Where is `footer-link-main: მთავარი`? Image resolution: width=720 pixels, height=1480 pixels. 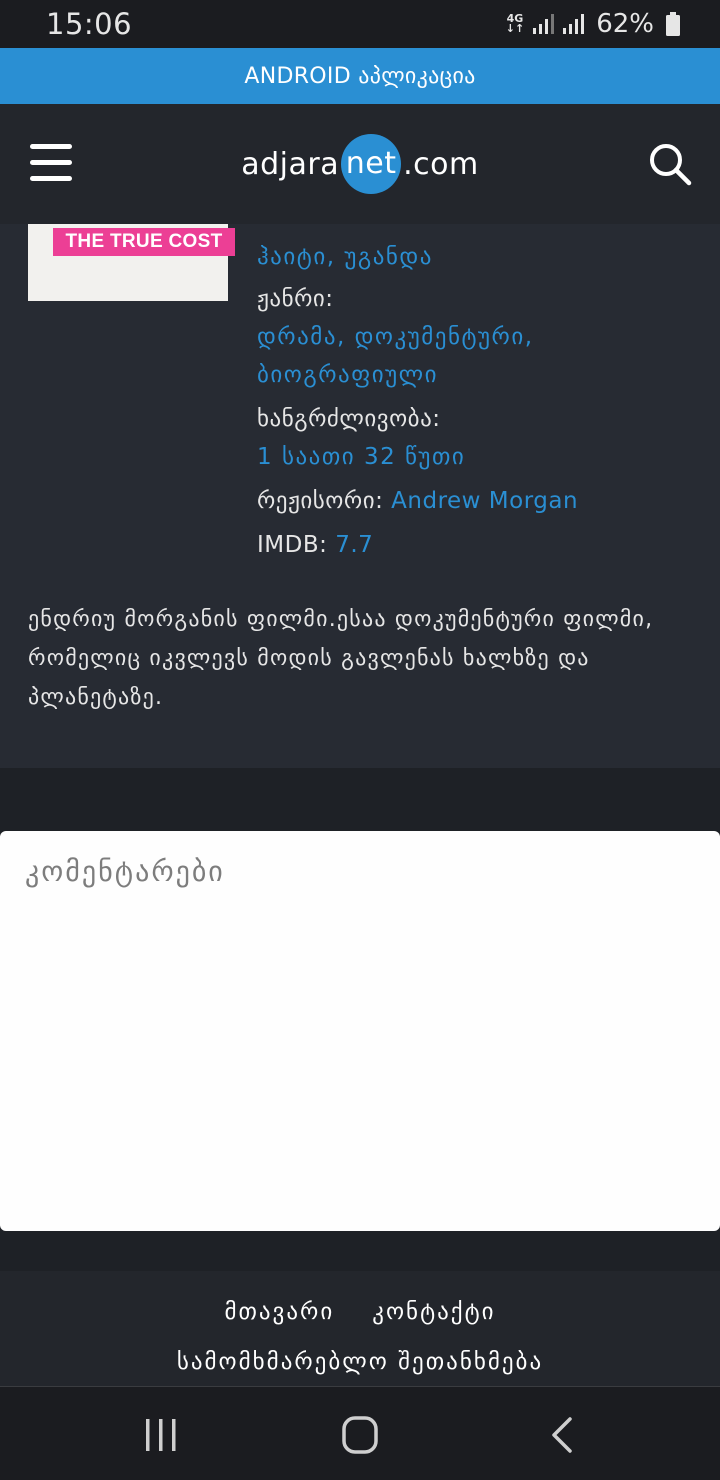
footer-link-main: მთავარი is located at coordinates (279, 1312).